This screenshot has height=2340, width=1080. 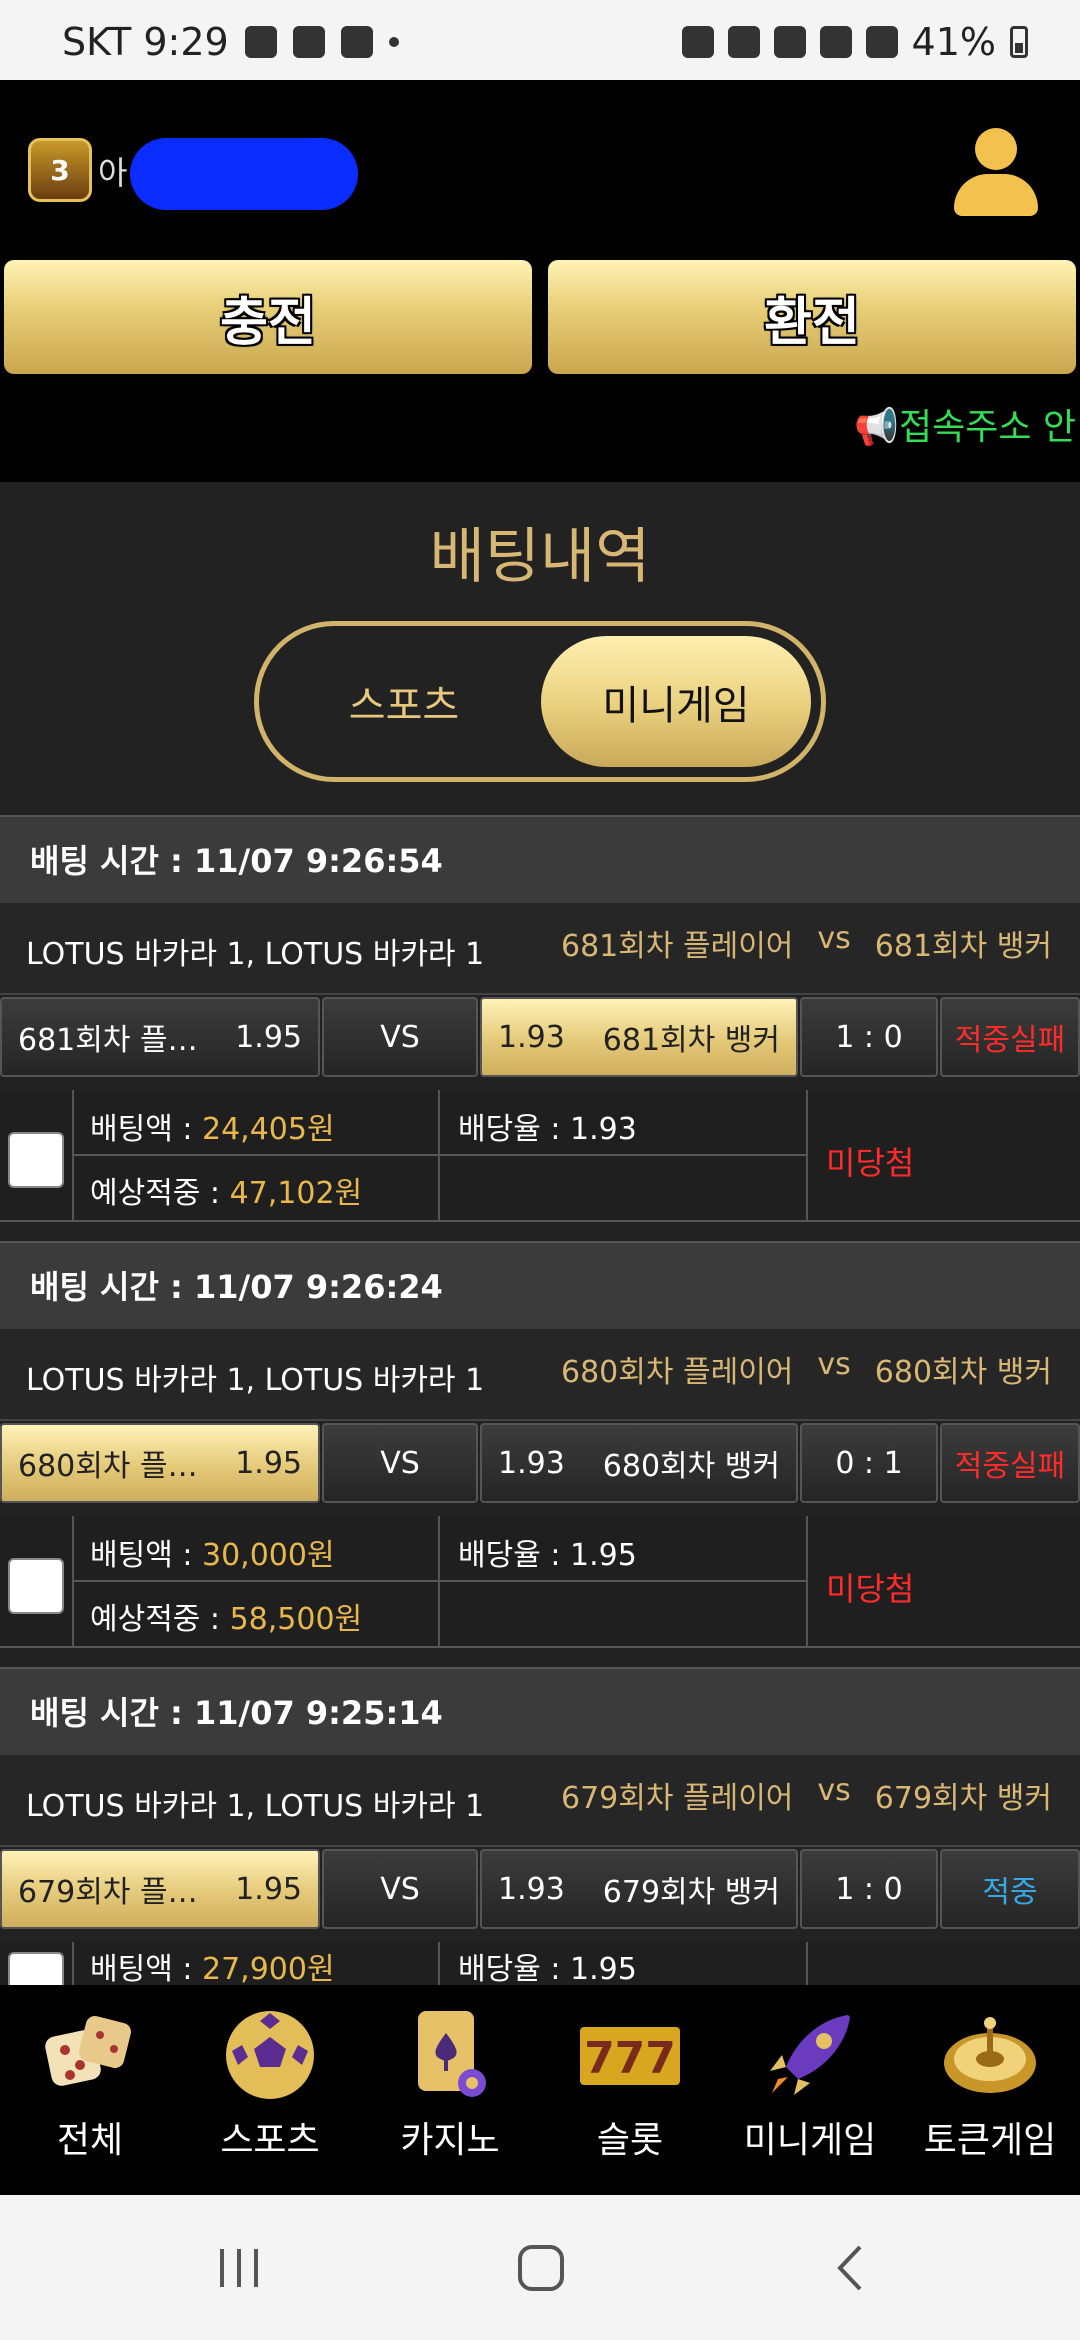 I want to click on 5g-icon, so click(x=835, y=42).